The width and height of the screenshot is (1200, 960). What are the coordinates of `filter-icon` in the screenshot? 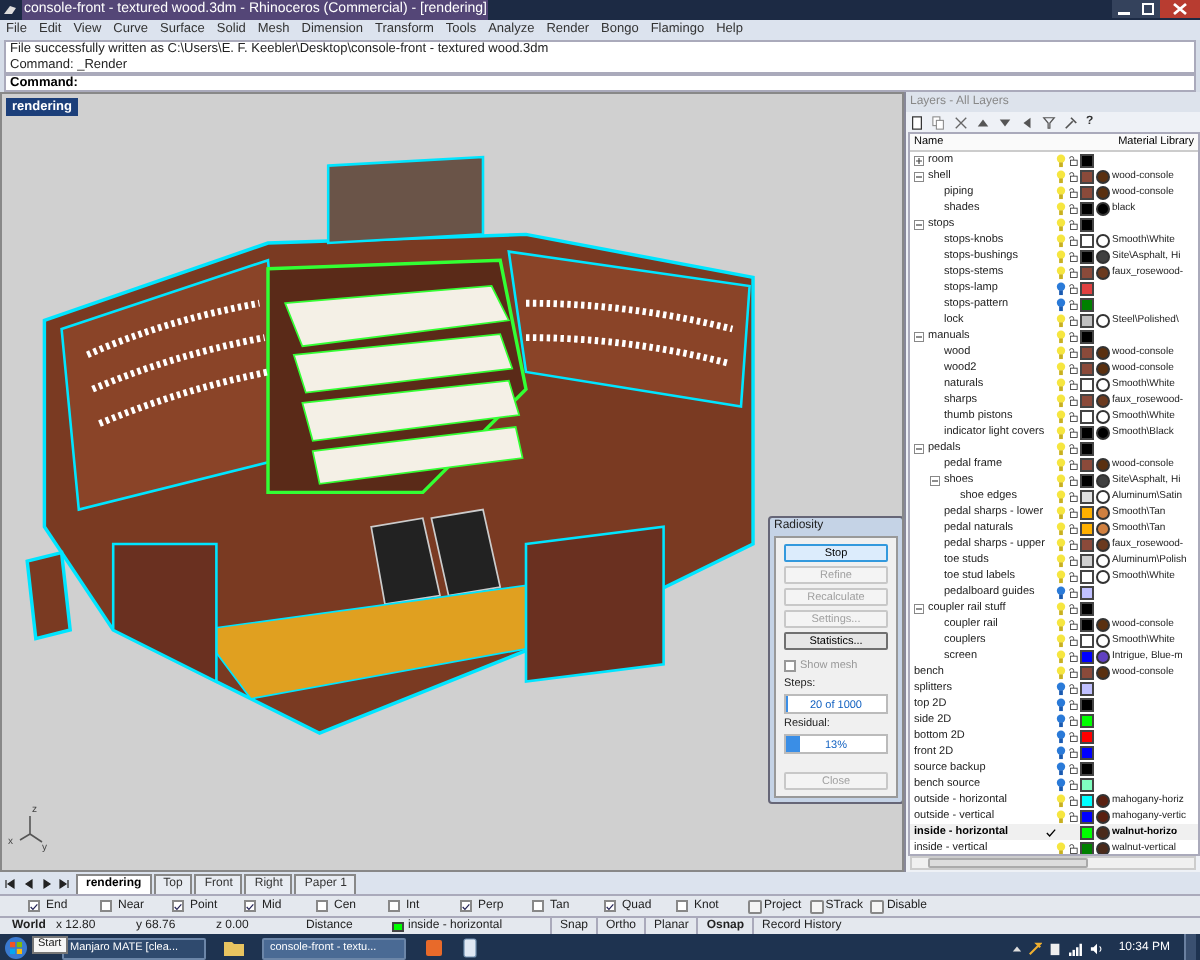 It's located at (1049, 122).